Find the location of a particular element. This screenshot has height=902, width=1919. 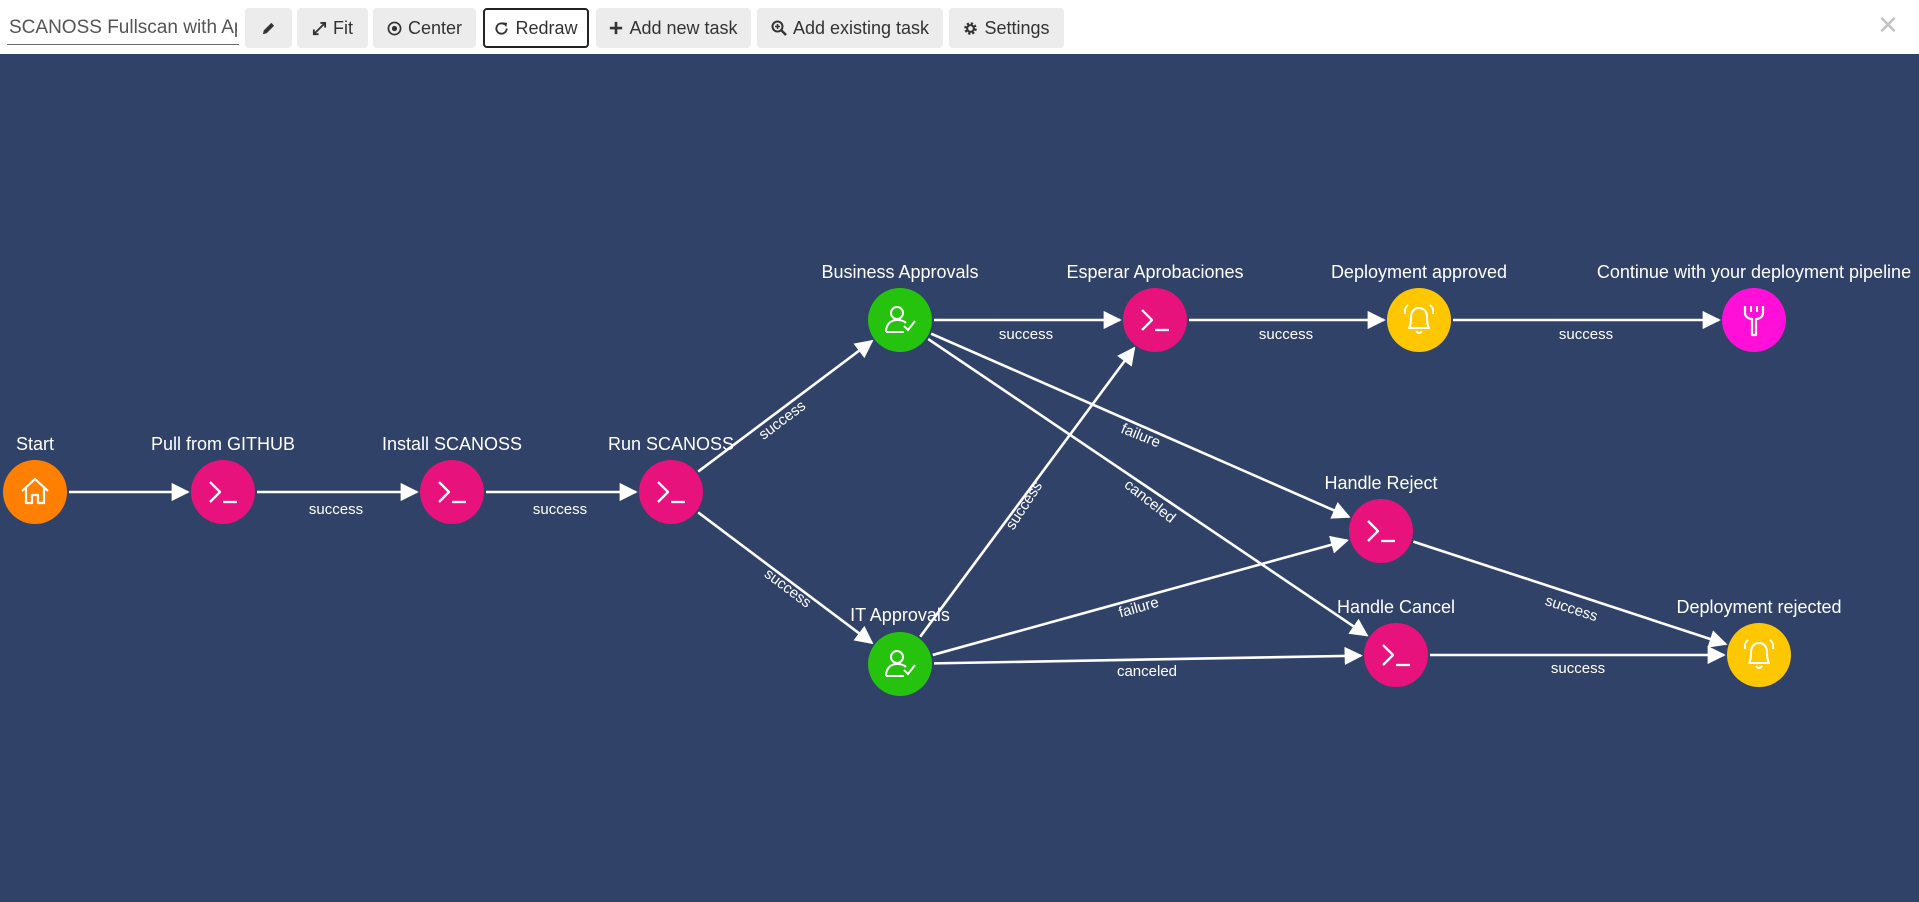

redraw-label: Redraw is located at coordinates (546, 27).